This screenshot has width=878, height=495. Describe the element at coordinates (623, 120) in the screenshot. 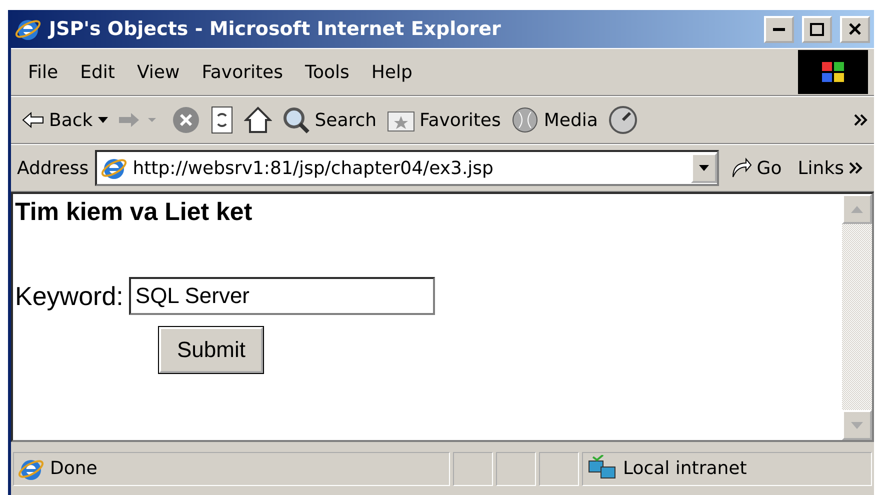

I see `history-clock-icon` at that location.